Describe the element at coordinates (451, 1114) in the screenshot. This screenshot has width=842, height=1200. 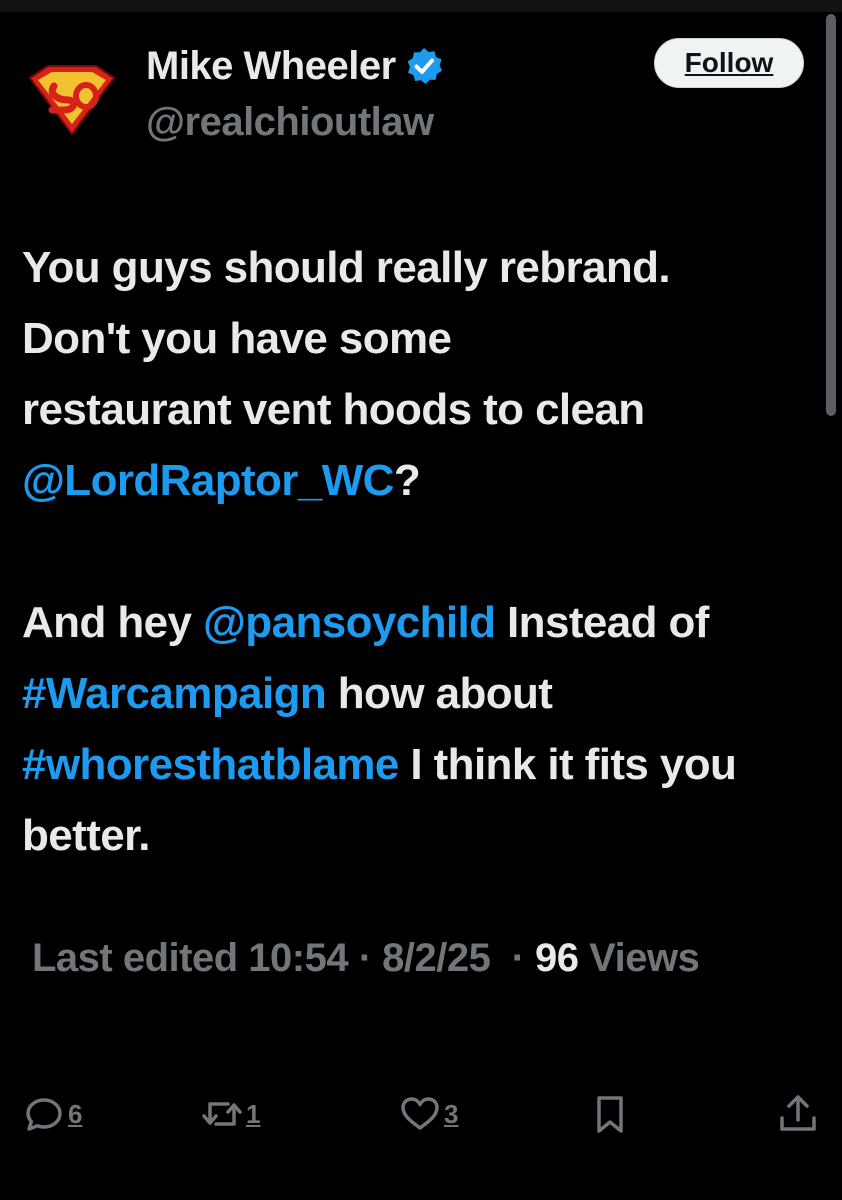
I see `like-count: 3` at that location.